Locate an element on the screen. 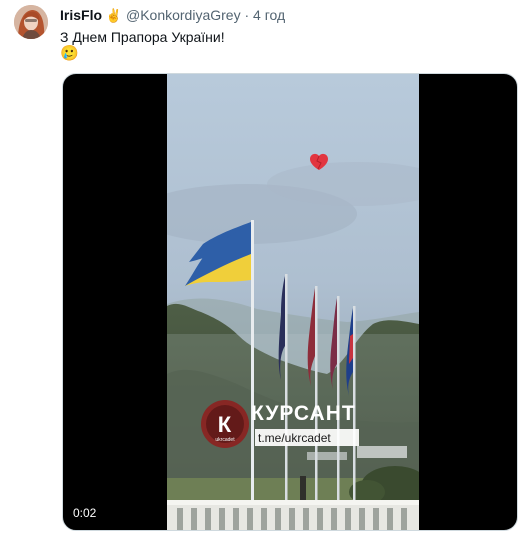 The image size is (529, 538). smiling-tear-emoji-icon: 🥲 is located at coordinates (69, 53).